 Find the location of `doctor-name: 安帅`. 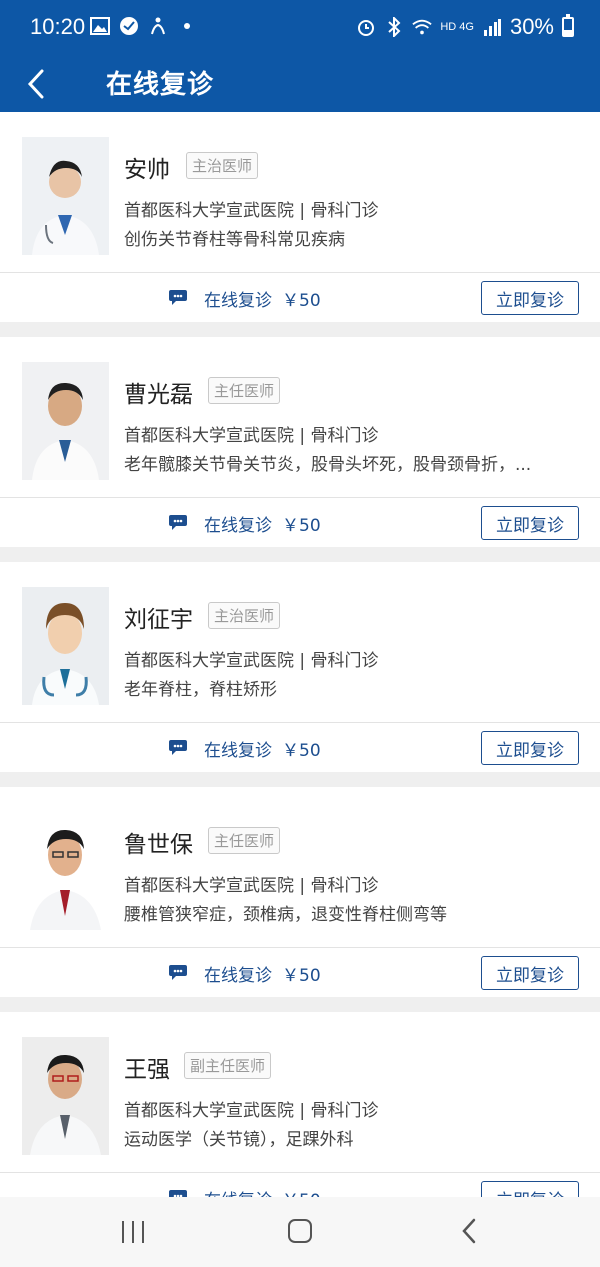

doctor-name: 安帅 is located at coordinates (147, 170).